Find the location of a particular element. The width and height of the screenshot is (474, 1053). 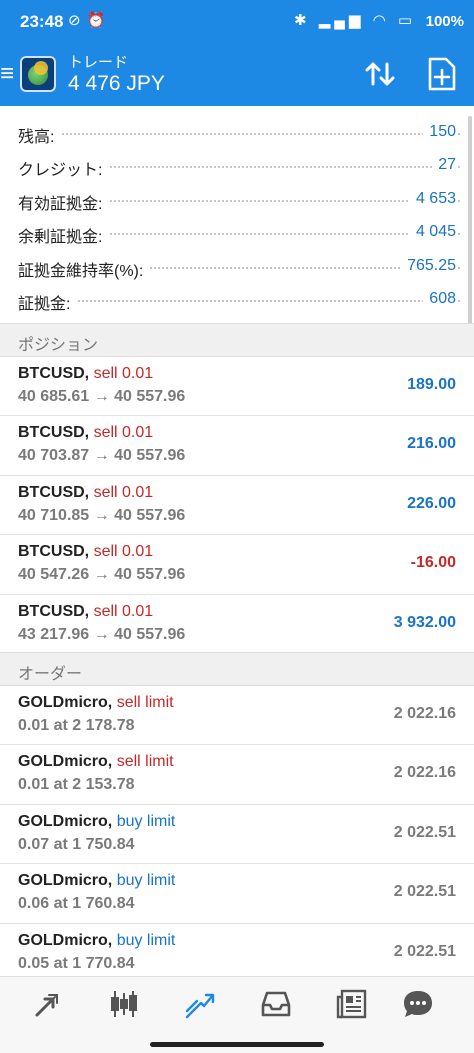

nav-chart is located at coordinates (124, 1005).